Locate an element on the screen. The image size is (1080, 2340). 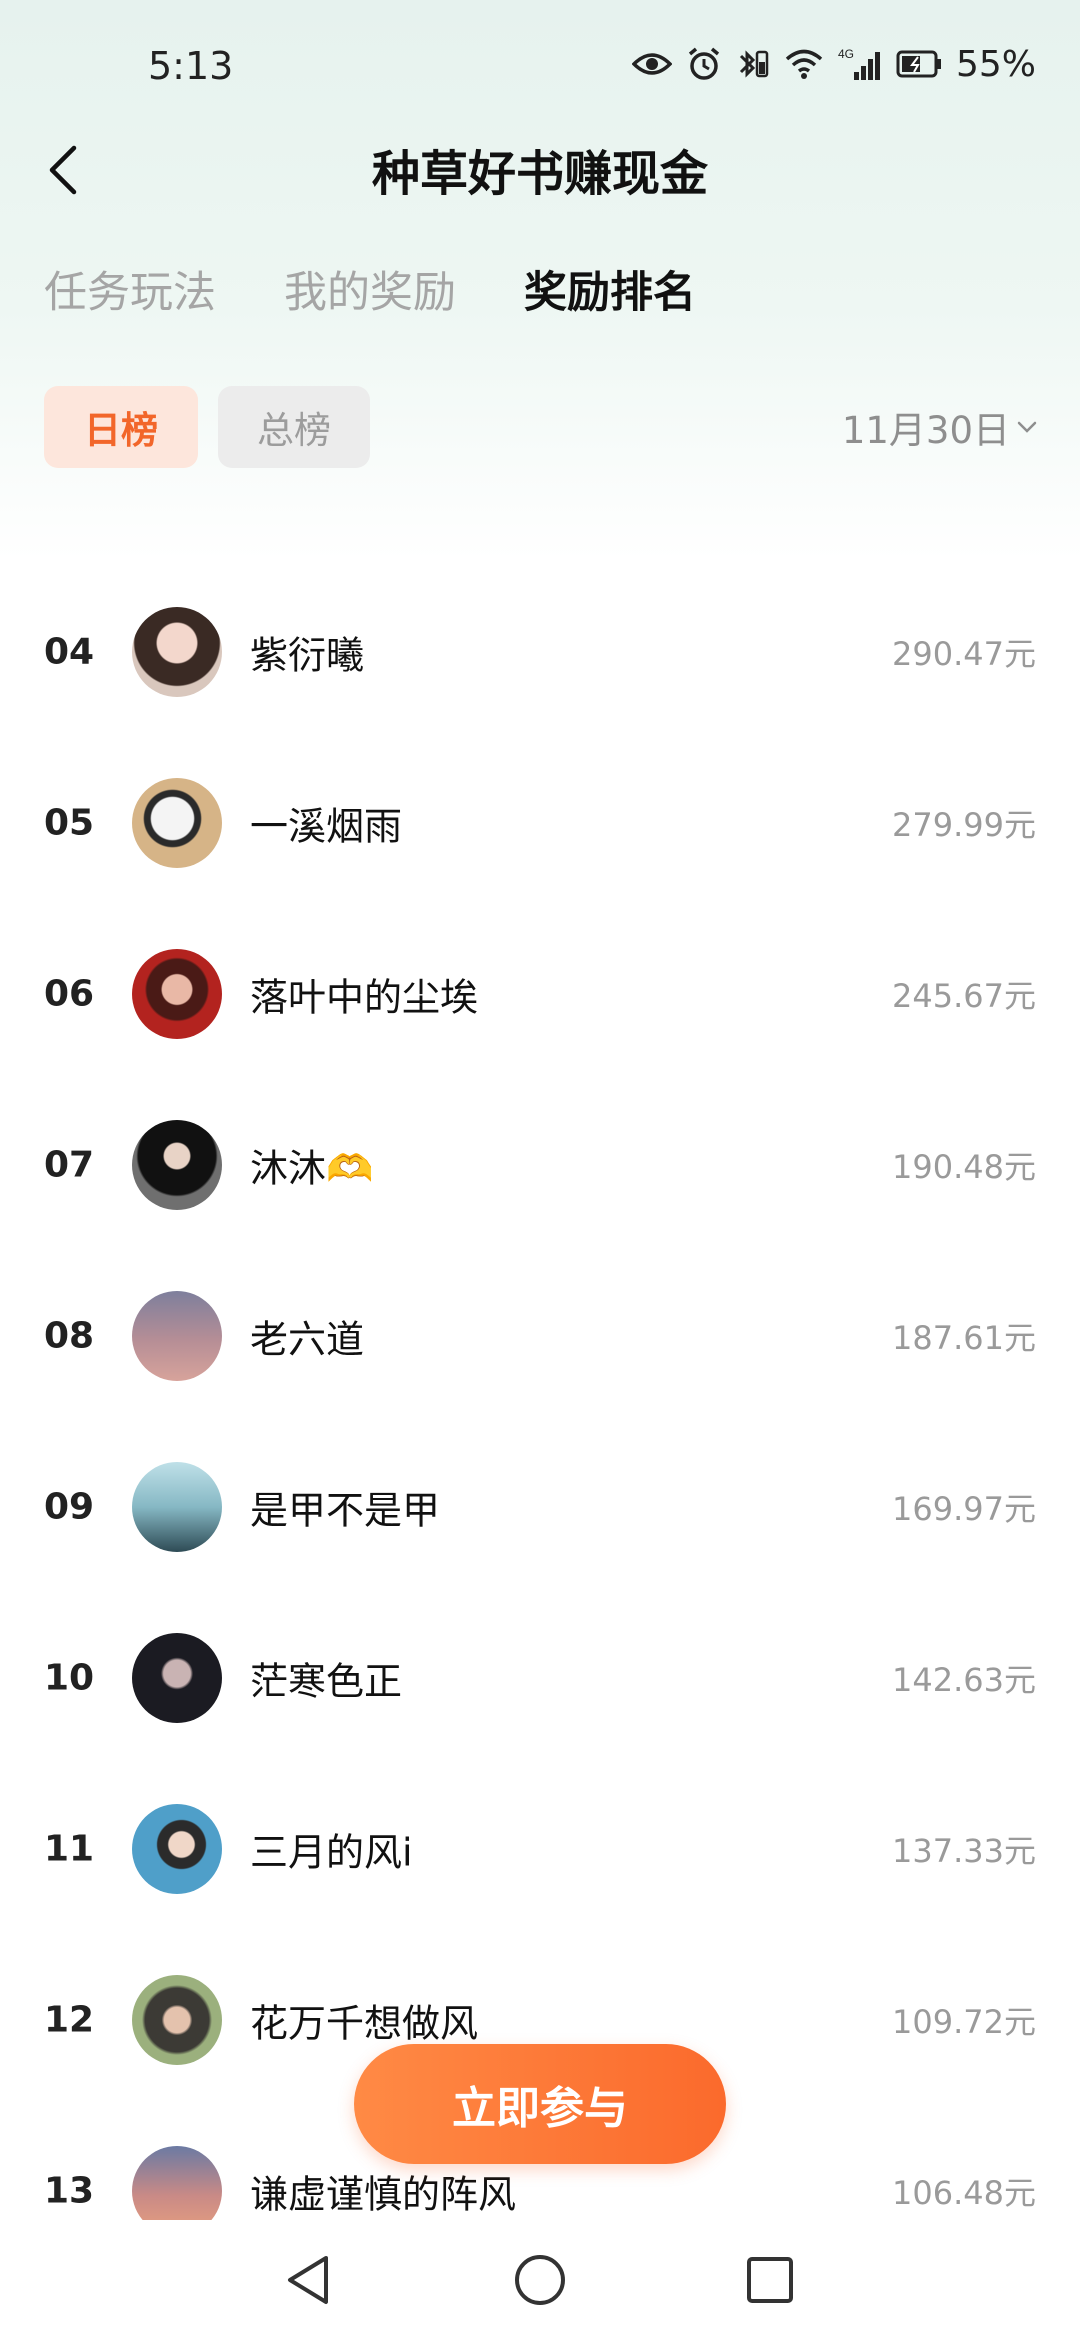
daily-ranking-button: 日榜 is located at coordinates (121, 427).